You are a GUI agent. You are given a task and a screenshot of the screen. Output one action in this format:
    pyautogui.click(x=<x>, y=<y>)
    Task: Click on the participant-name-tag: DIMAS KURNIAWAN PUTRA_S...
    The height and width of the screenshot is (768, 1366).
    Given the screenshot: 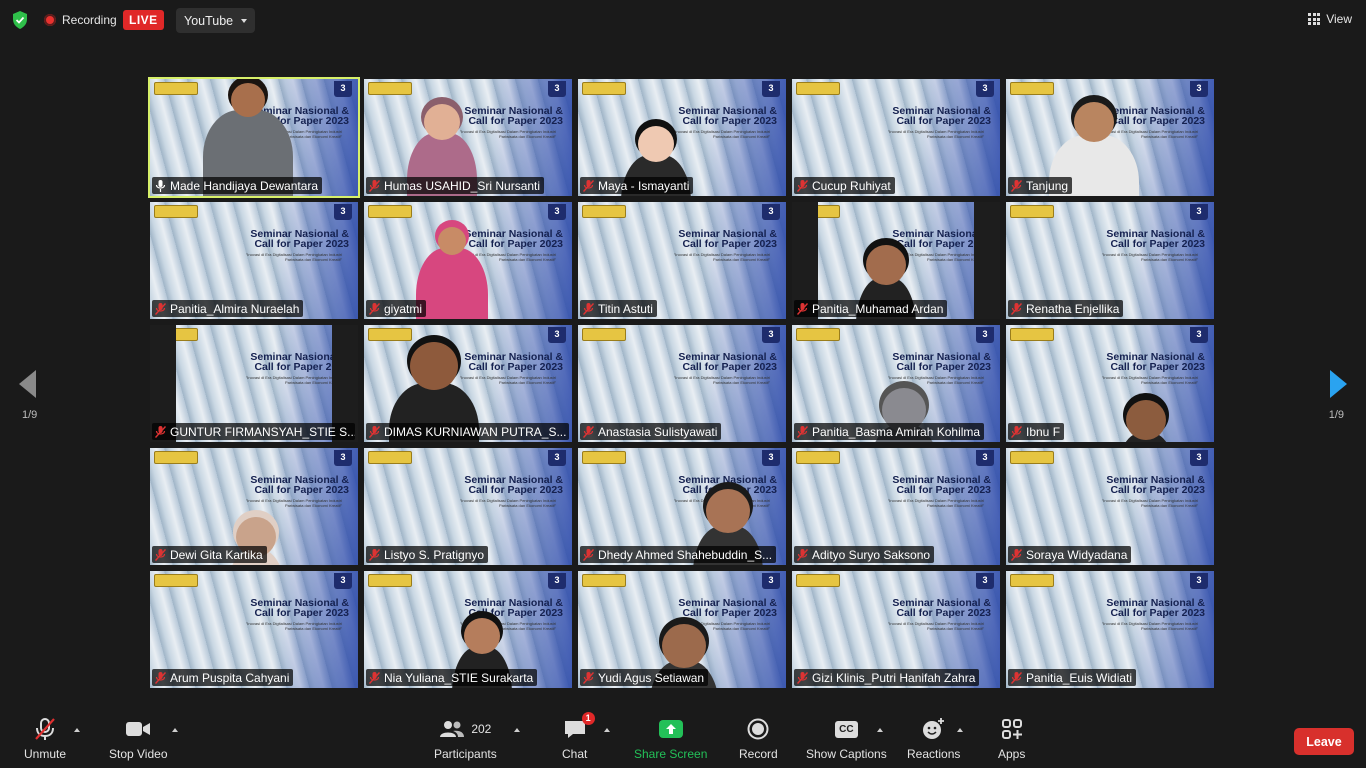 What is the action you would take?
    pyautogui.click(x=467, y=431)
    